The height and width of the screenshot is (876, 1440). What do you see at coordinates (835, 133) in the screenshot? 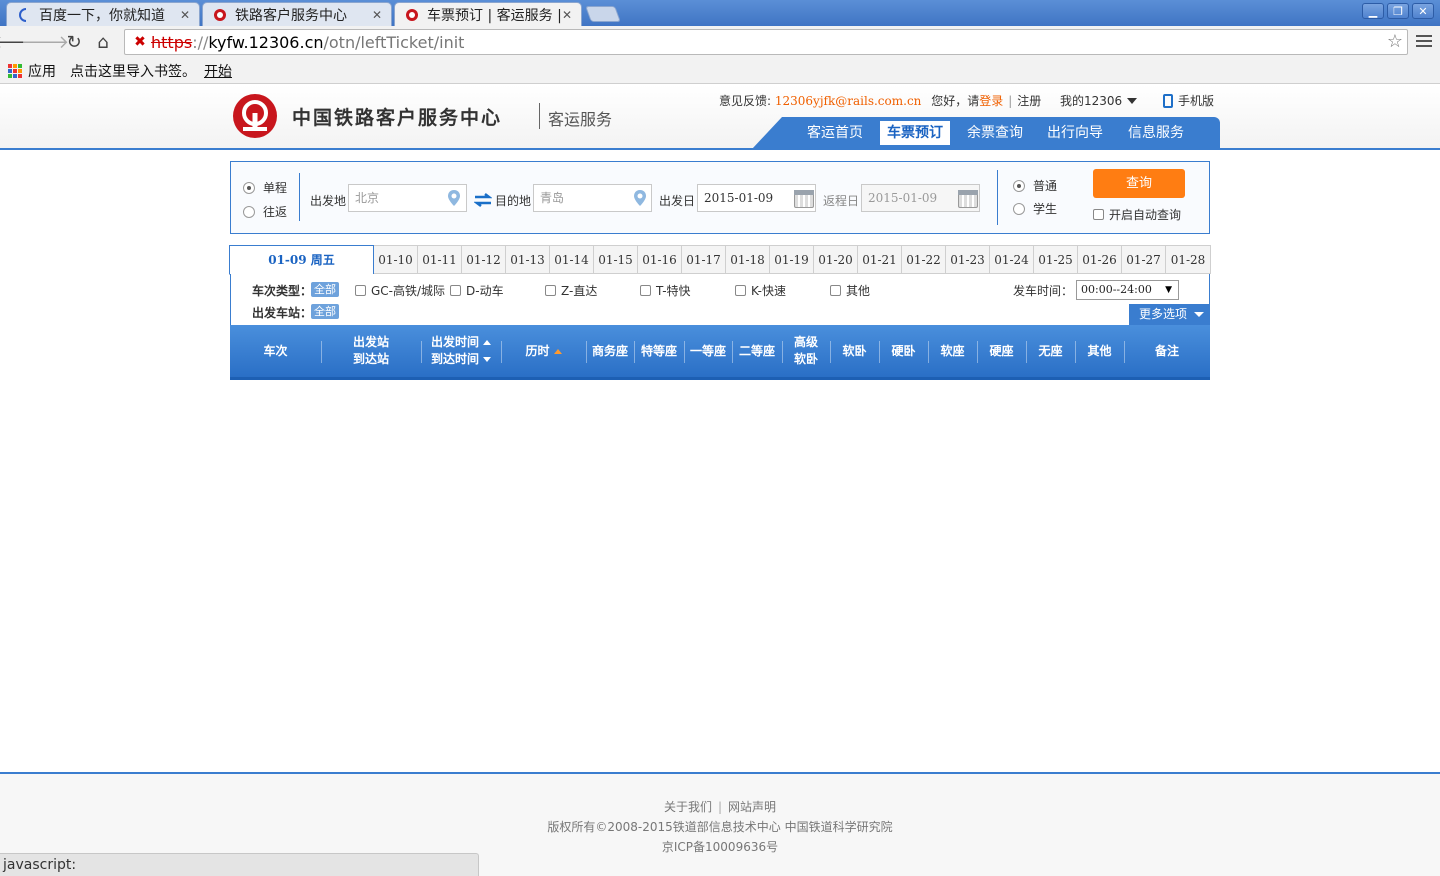
I see `nav-passenger-home: 客运首页` at bounding box center [835, 133].